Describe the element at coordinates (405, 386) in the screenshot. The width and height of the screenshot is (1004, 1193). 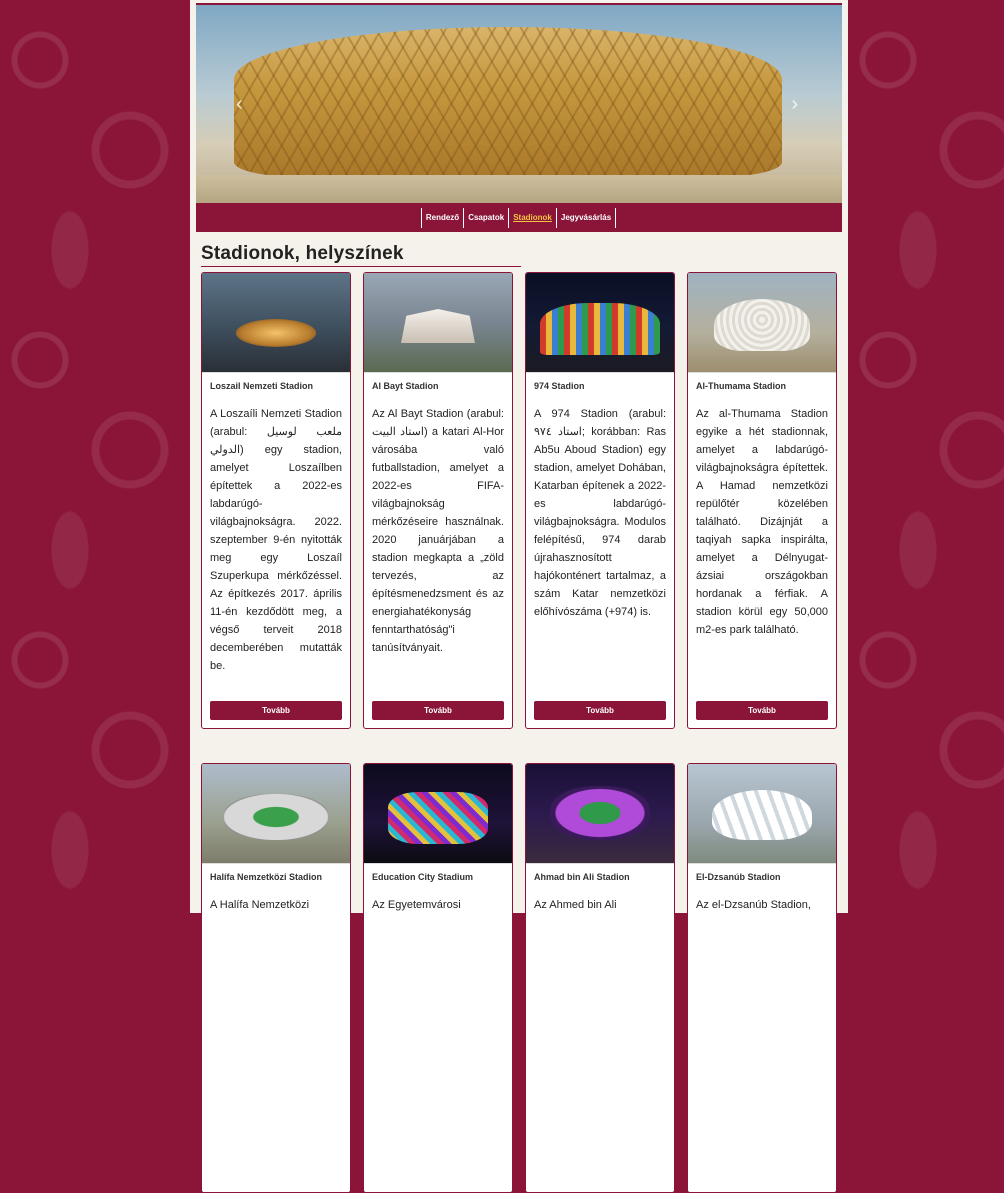
I see `card-title: Al Bayt Stadion` at that location.